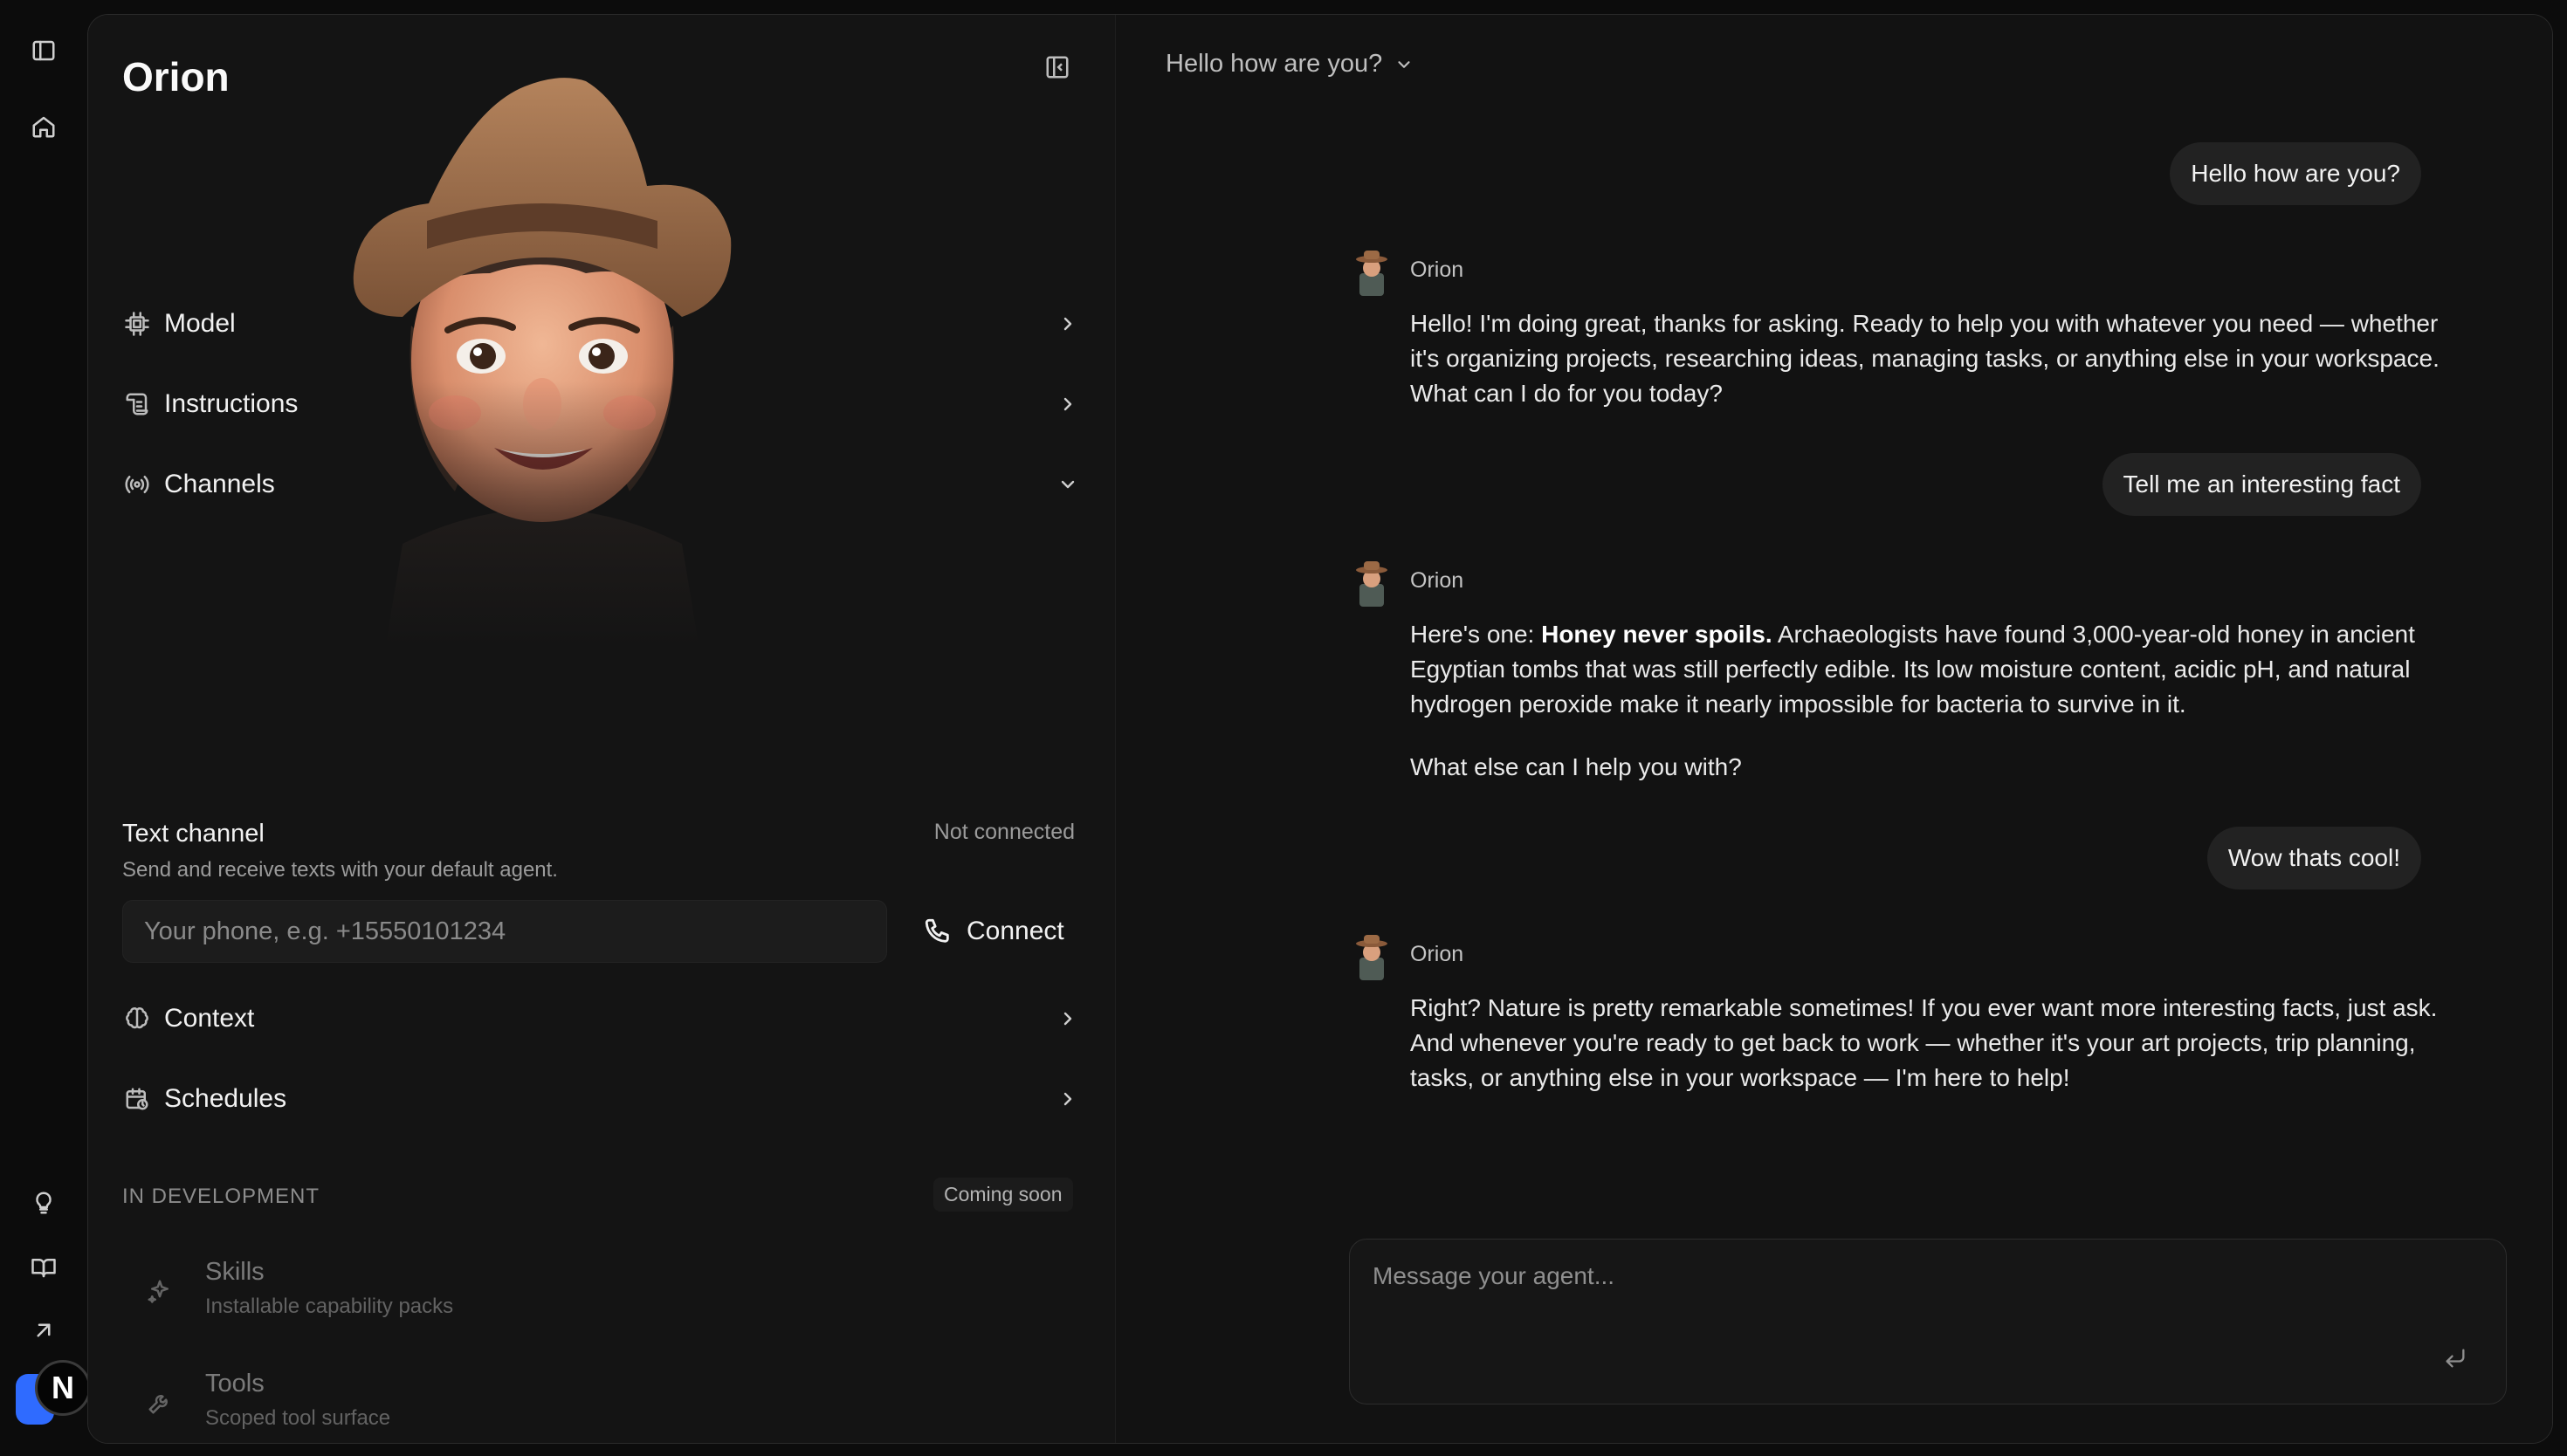 This screenshot has width=2567, height=1456. I want to click on schedules-row: Schedules, so click(602, 1099).